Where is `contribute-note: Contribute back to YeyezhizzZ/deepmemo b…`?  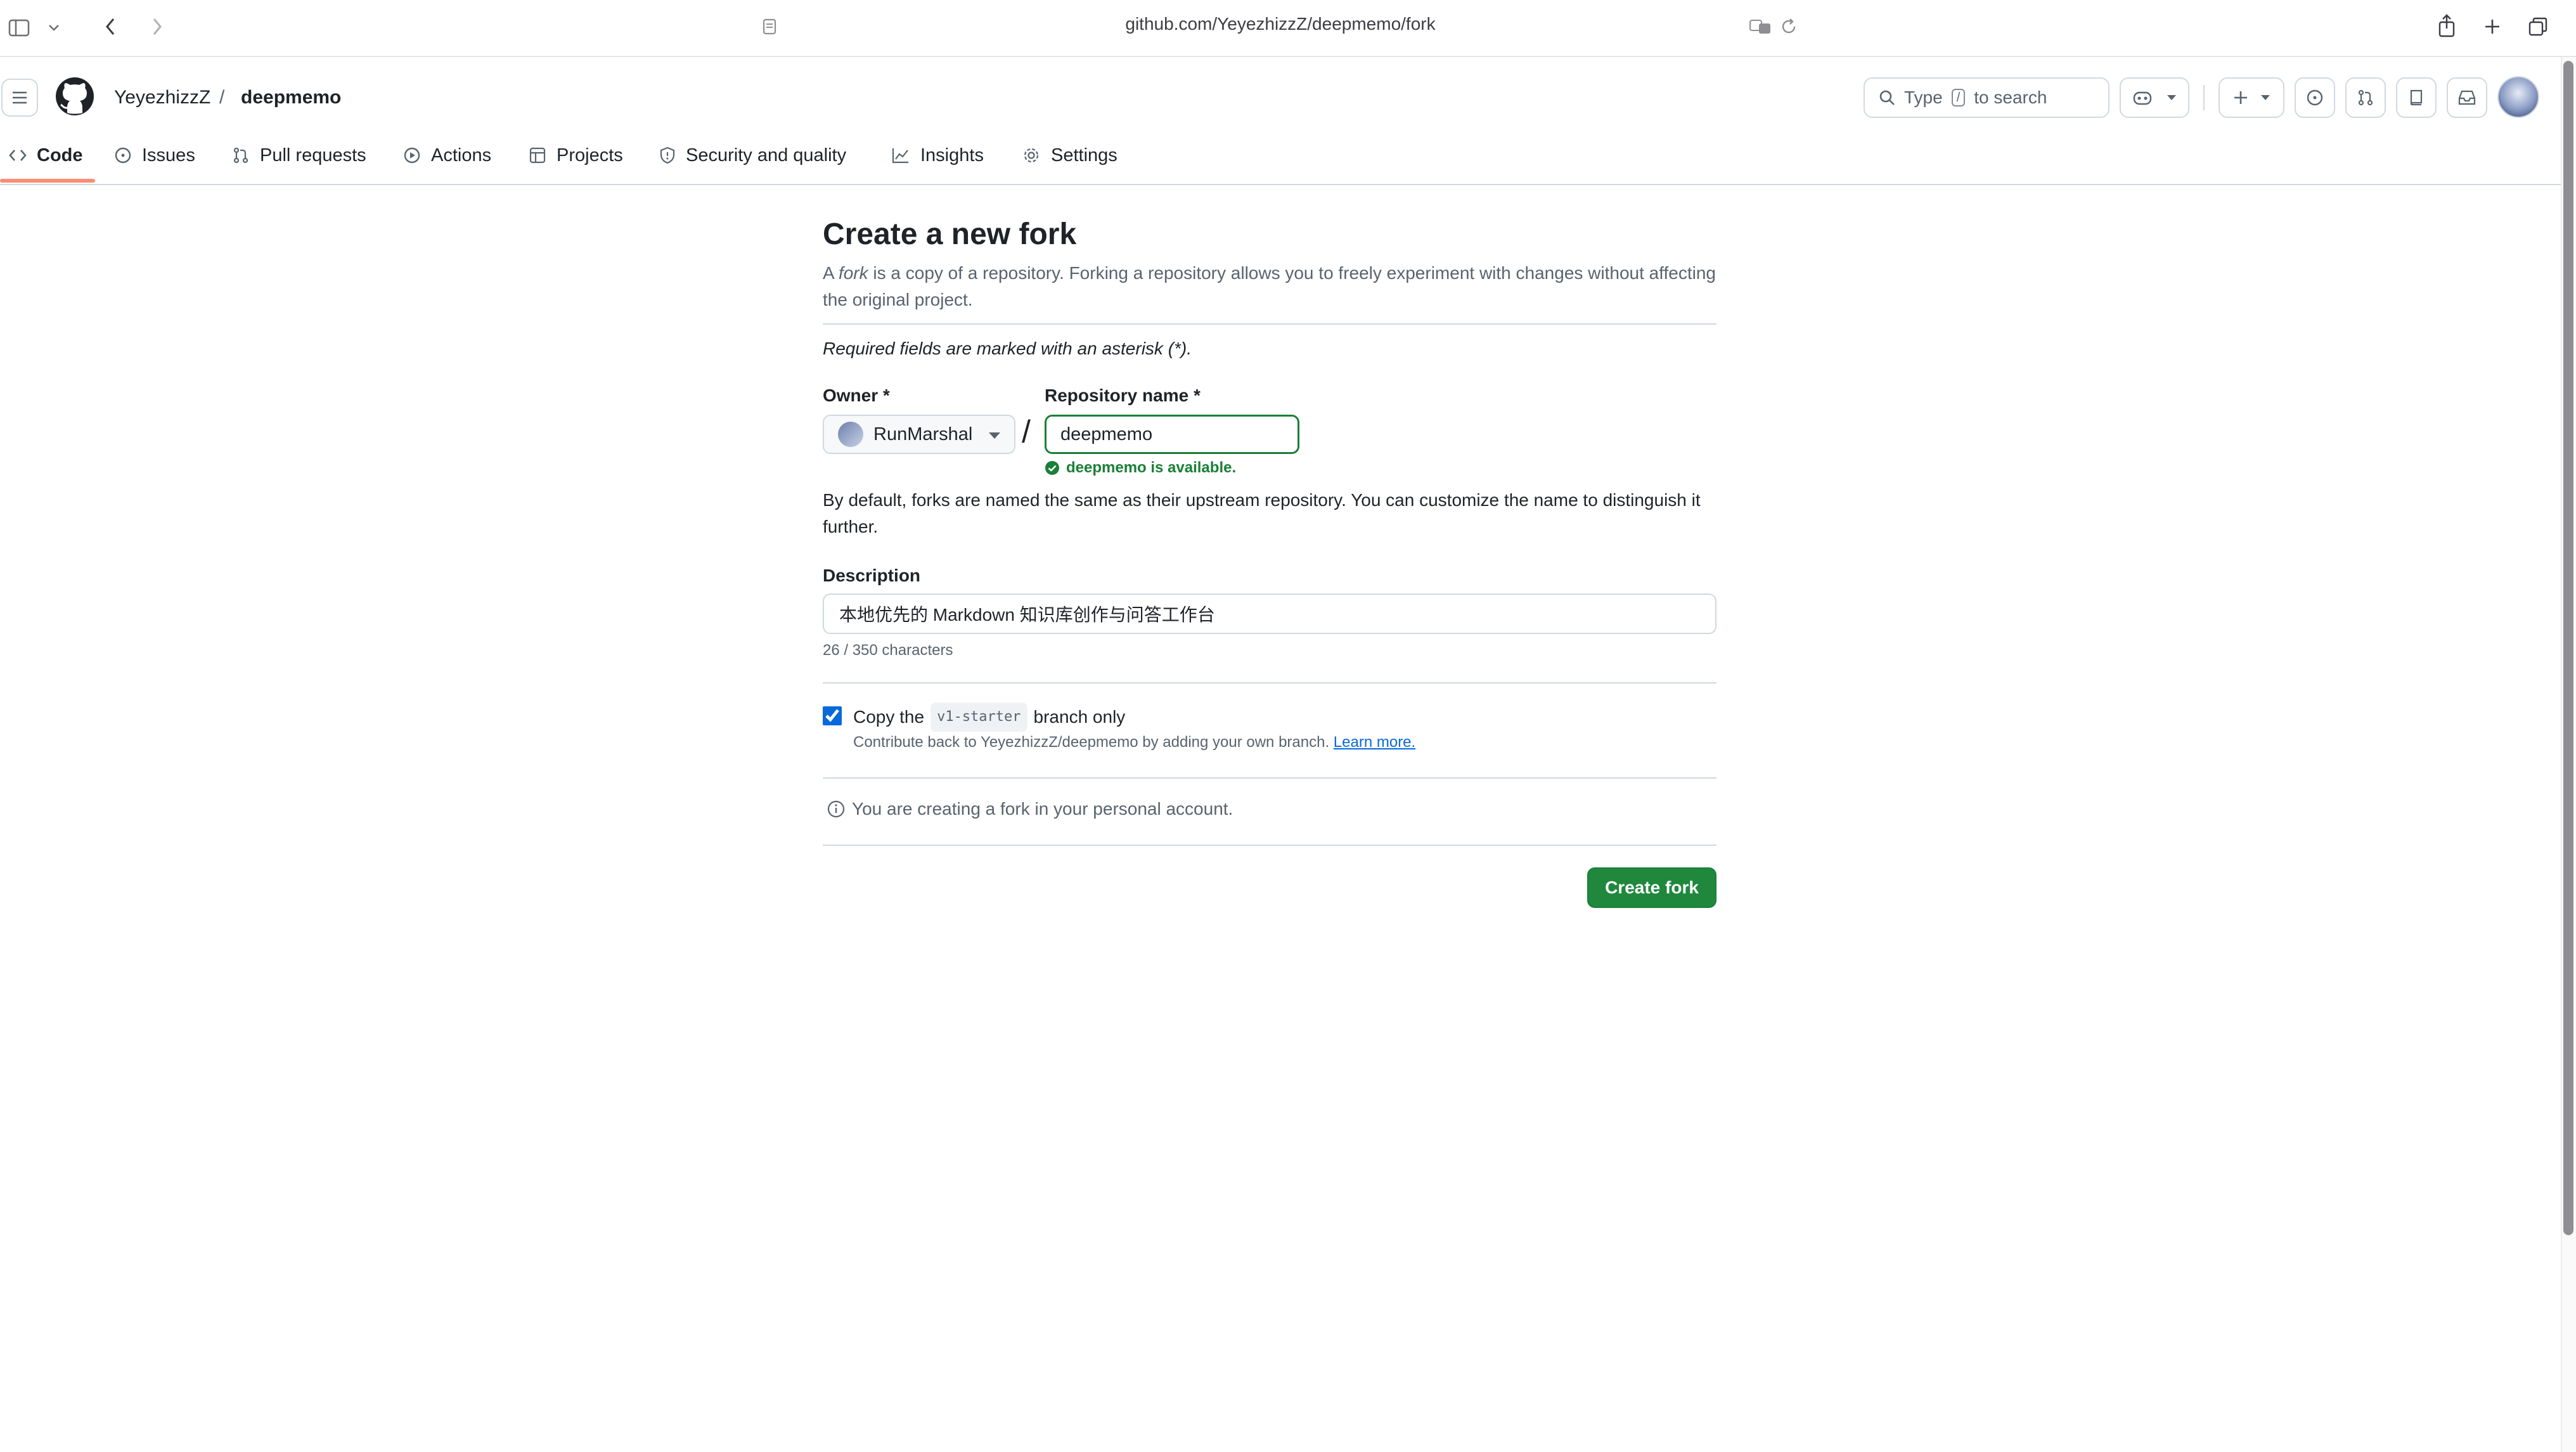
contribute-note: Contribute back to YeyezhizzZ/deepmemo b… is located at coordinates (1134, 742).